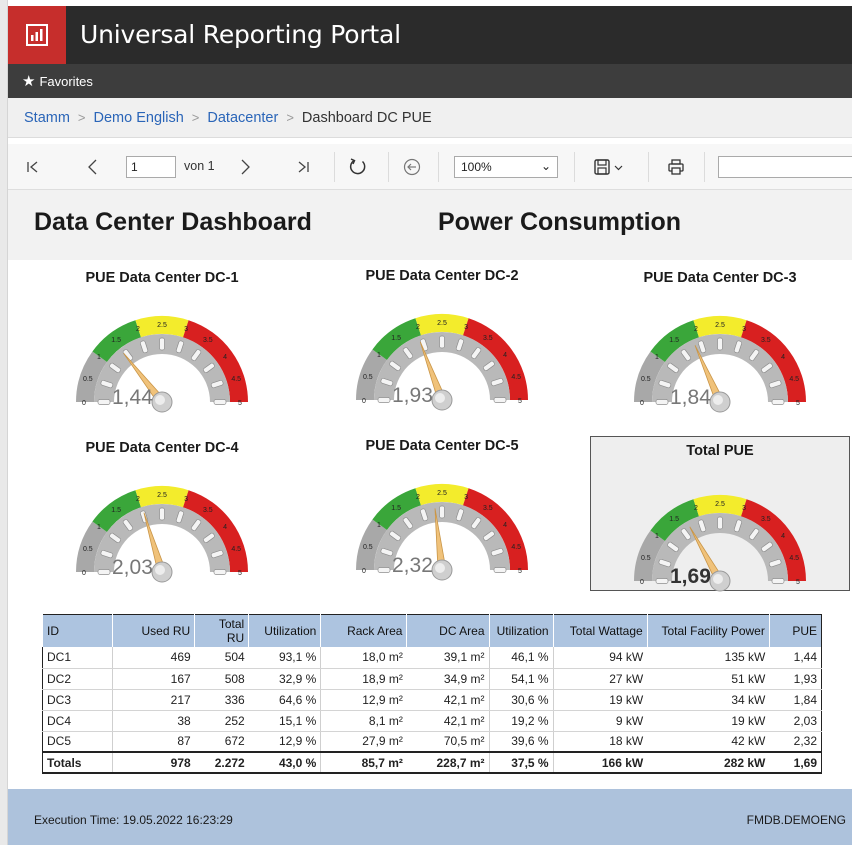  What do you see at coordinates (236, 549) in the screenshot?
I see `gauge-tick-label: 4.5` at bounding box center [236, 549].